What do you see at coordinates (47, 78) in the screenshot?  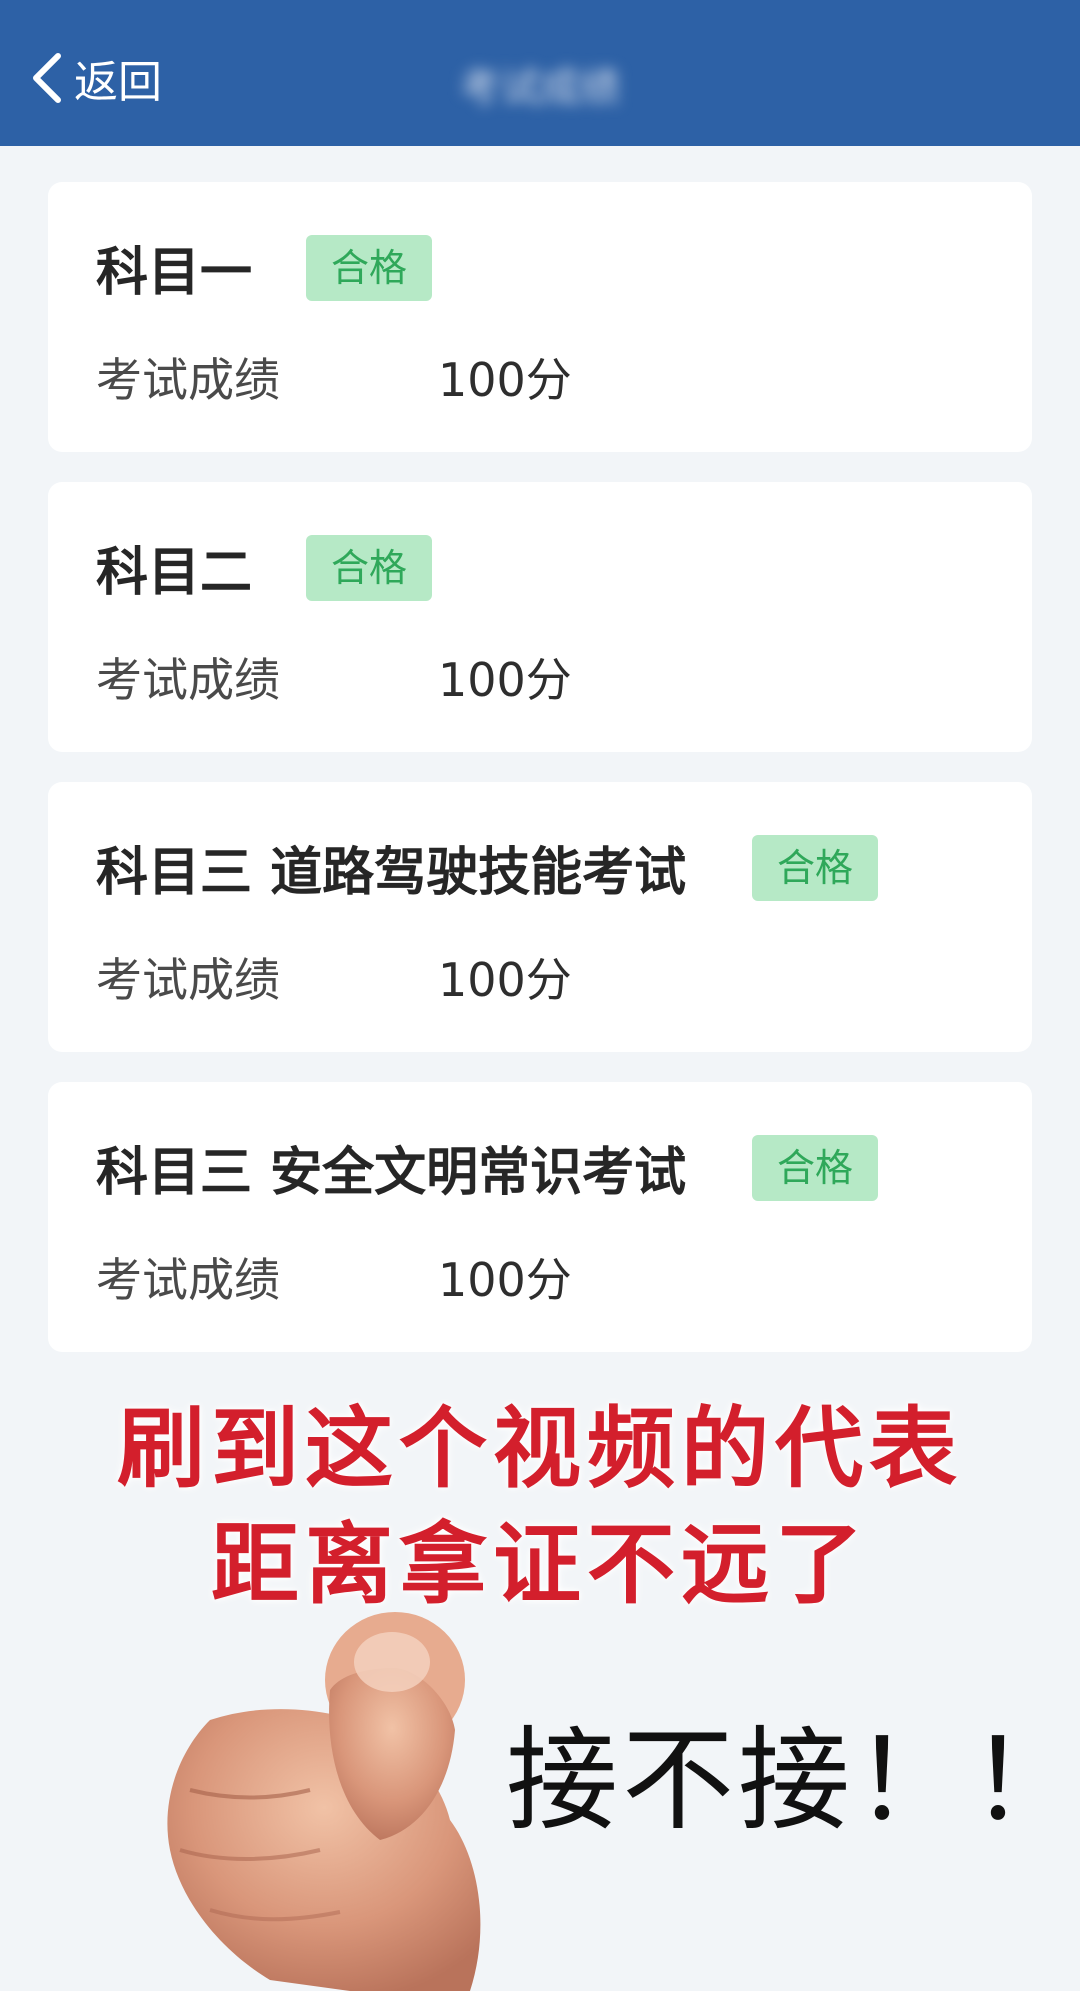 I see `chevron-left-icon` at bounding box center [47, 78].